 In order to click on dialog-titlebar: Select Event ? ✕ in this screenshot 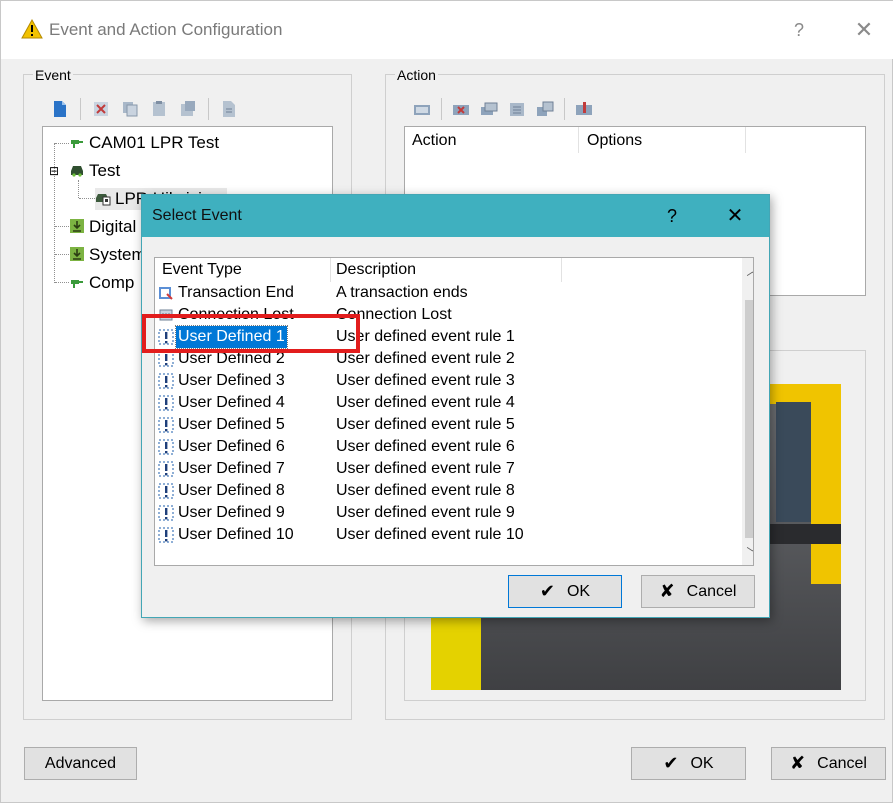, I will do `click(455, 216)`.